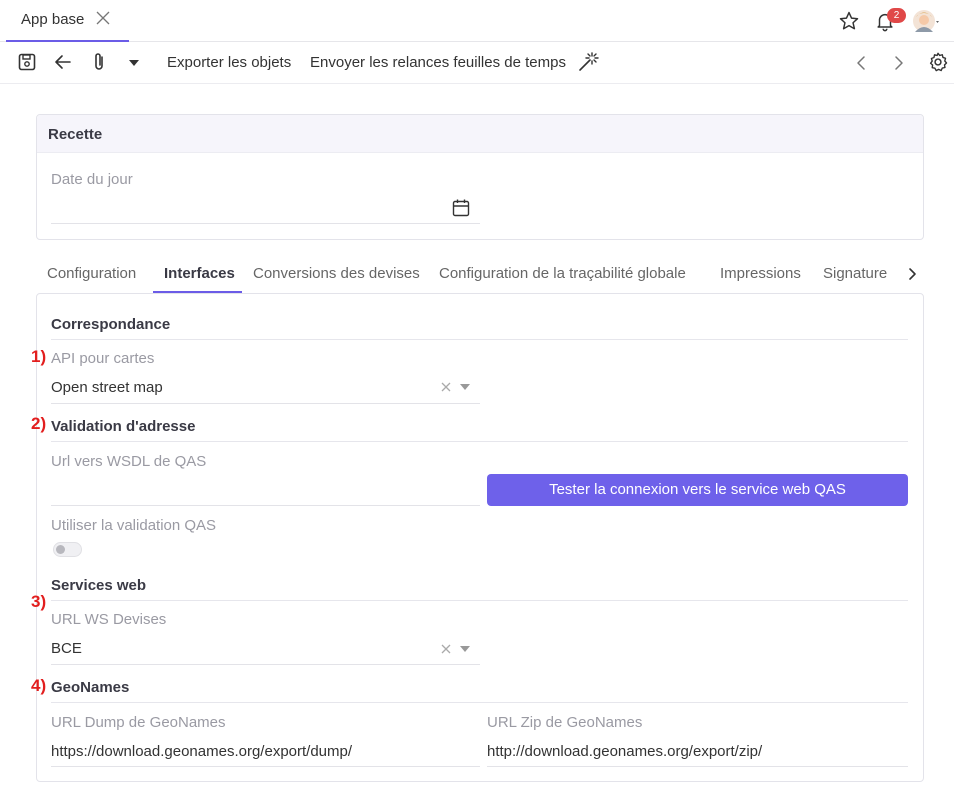  I want to click on url-wsdl-qas-label: Url vers WSDL de QAS, so click(129, 461).